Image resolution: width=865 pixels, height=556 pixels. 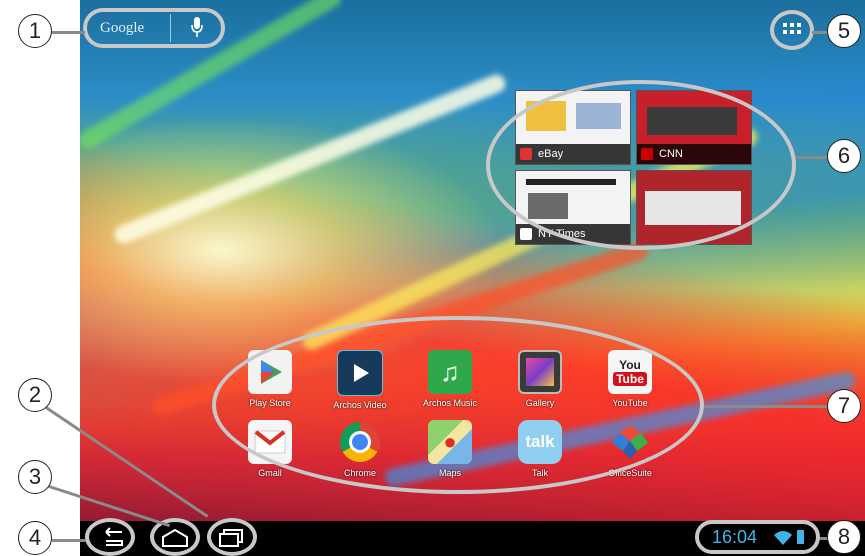 I want to click on callout-5: 5, so click(x=844, y=31).